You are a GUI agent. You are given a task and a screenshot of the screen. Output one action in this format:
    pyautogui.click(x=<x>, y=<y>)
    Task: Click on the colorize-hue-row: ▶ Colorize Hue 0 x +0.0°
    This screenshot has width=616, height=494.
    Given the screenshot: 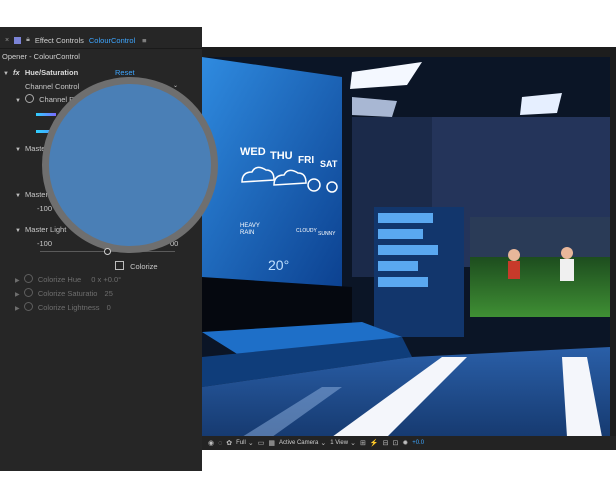 What is the action you would take?
    pyautogui.click(x=68, y=279)
    